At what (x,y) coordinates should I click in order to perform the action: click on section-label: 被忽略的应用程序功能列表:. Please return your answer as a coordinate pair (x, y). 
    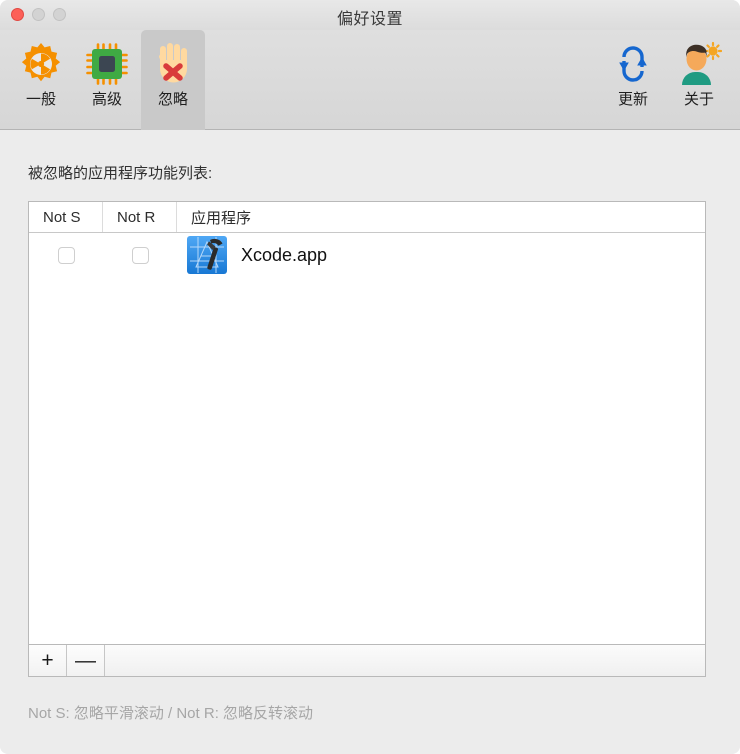
    Looking at the image, I should click on (120, 173).